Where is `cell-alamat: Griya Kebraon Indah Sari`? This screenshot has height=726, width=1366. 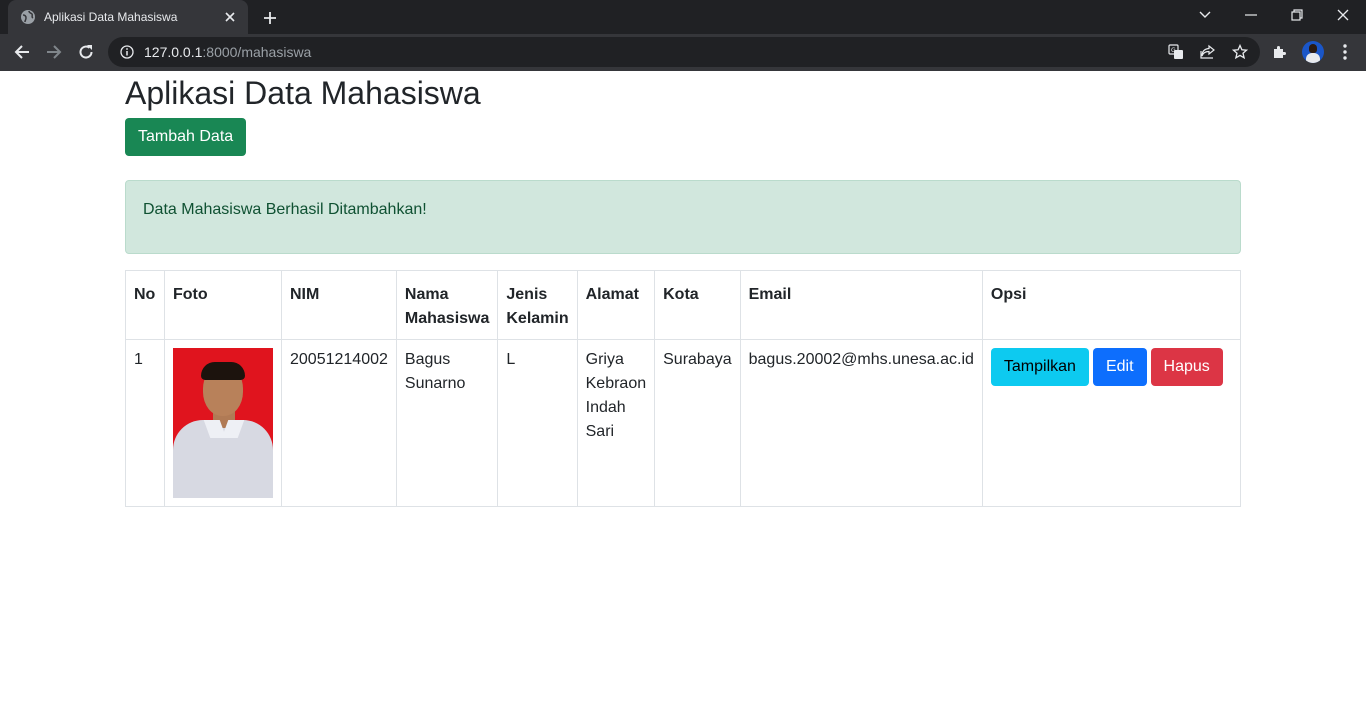 cell-alamat: Griya Kebraon Indah Sari is located at coordinates (616, 423).